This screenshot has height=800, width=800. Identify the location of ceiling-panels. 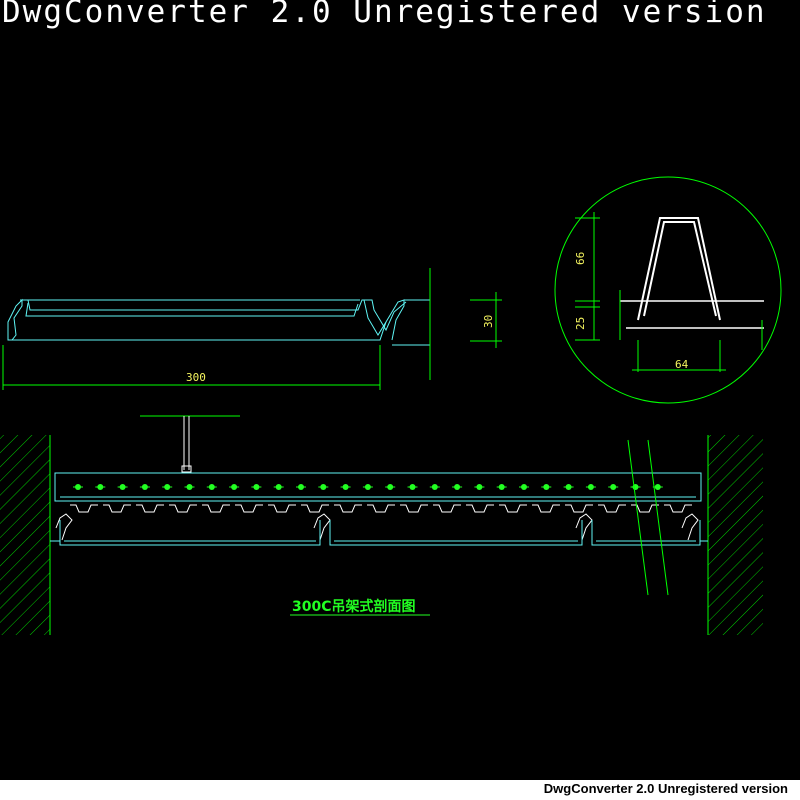
(379, 533).